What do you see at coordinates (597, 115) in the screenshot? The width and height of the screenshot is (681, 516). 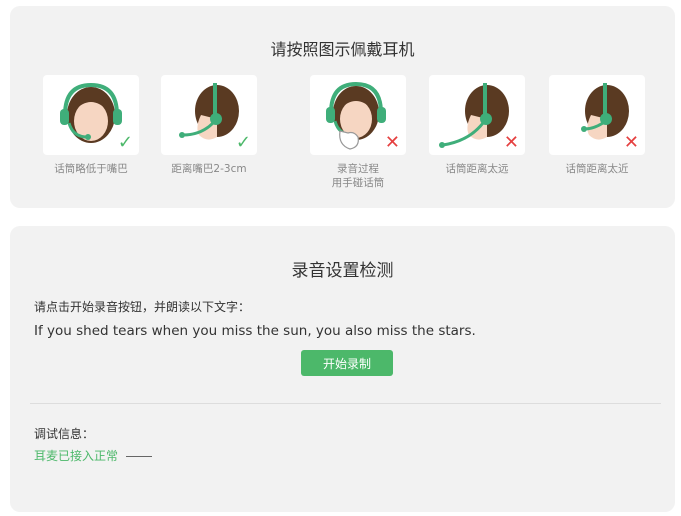 I see `guide-card-mic-too-near: ✕` at bounding box center [597, 115].